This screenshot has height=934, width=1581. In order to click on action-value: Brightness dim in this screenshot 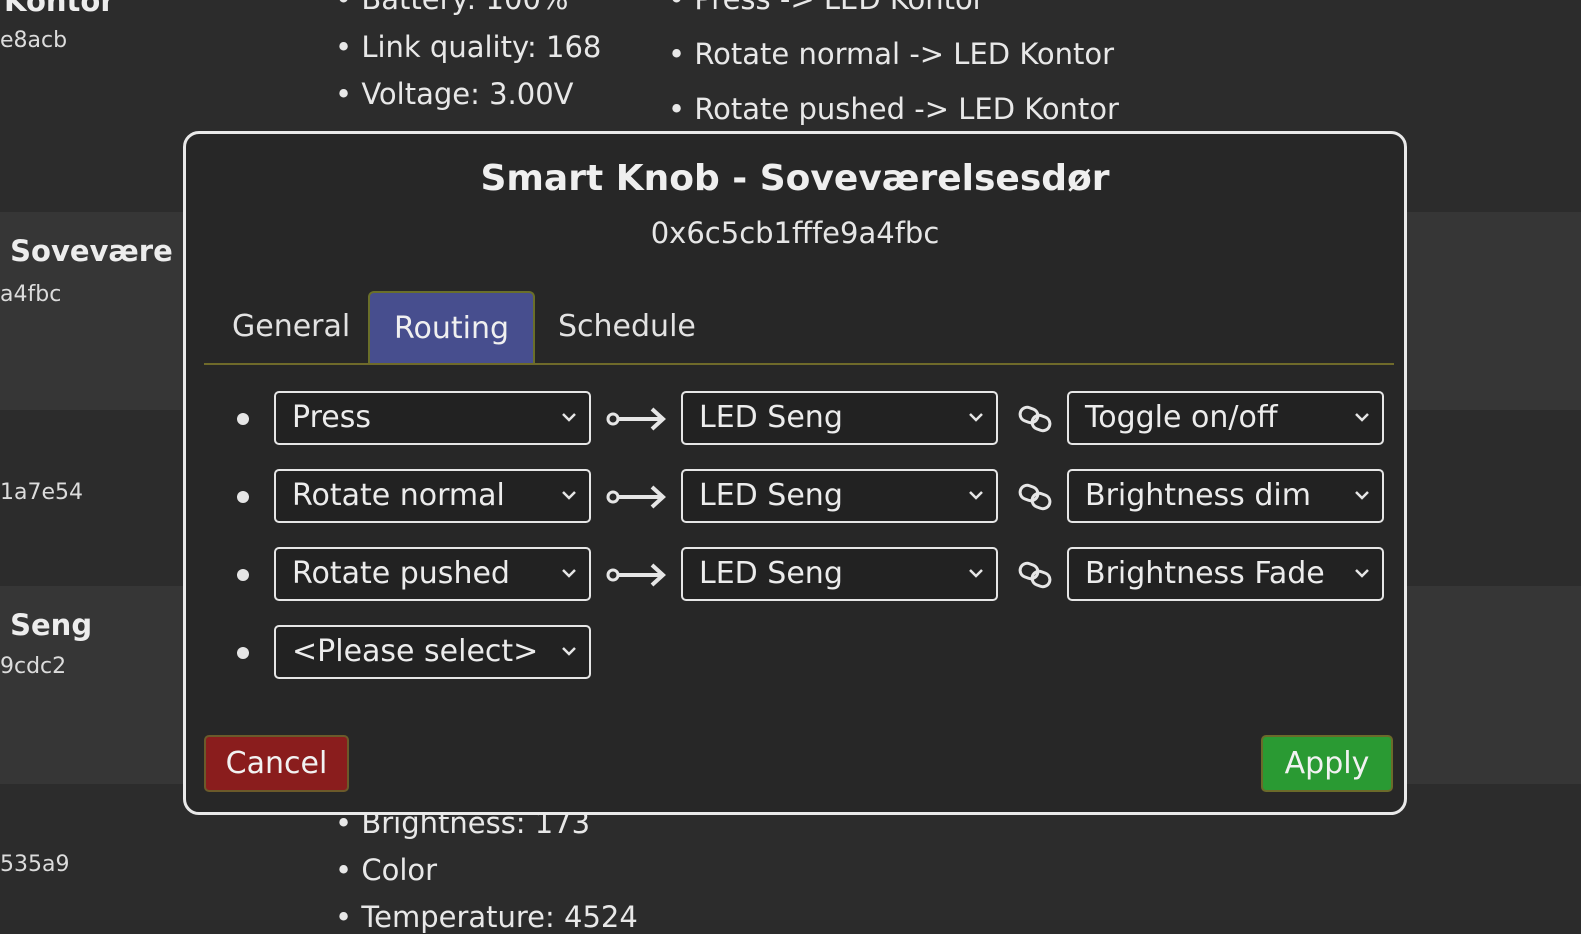, I will do `click(1198, 495)`.